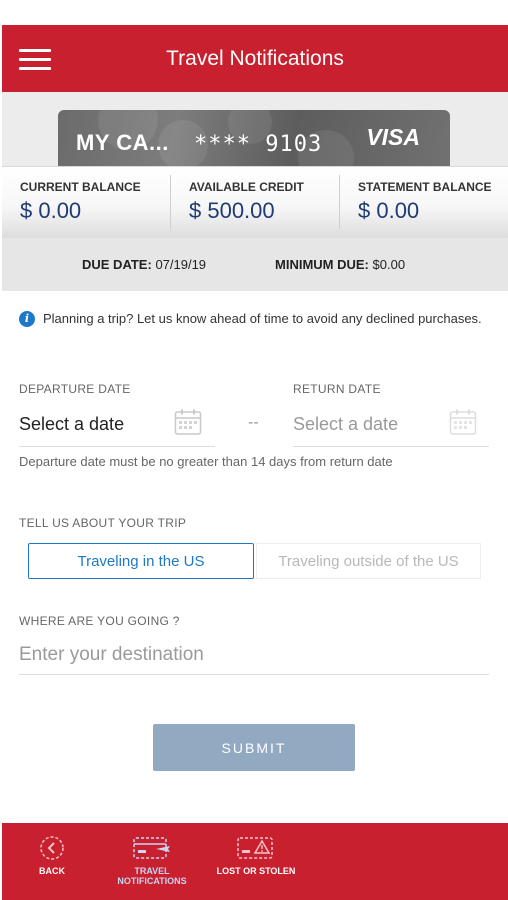 The image size is (508, 900). Describe the element at coordinates (152, 876) in the screenshot. I see `nav-travel-notifications-label: TRAVEL NOTIFICATIONS` at that location.